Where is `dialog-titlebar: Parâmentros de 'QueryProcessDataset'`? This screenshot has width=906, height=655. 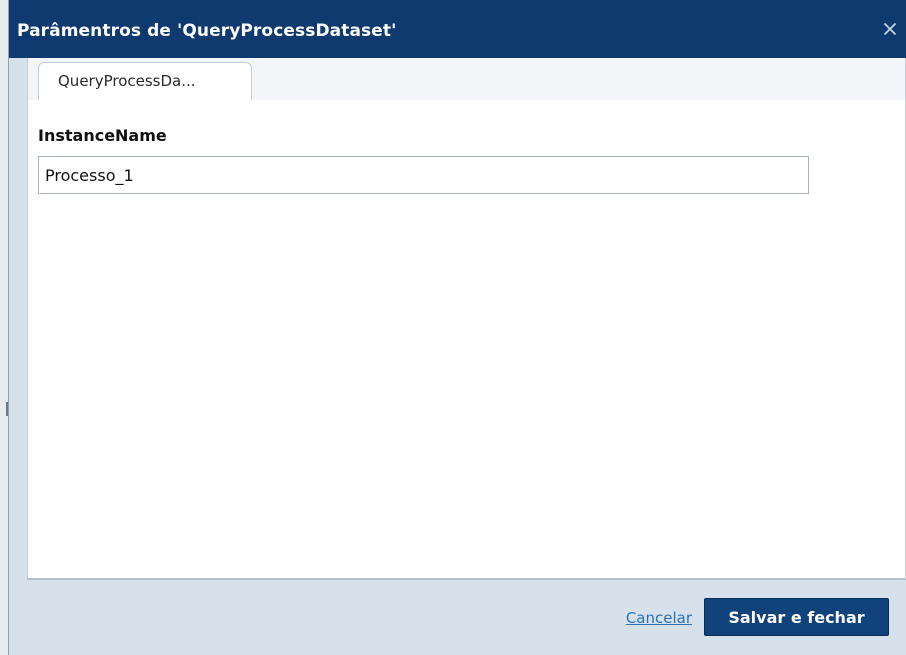 dialog-titlebar: Parâmentros de 'QueryProcessDataset' is located at coordinates (457, 29).